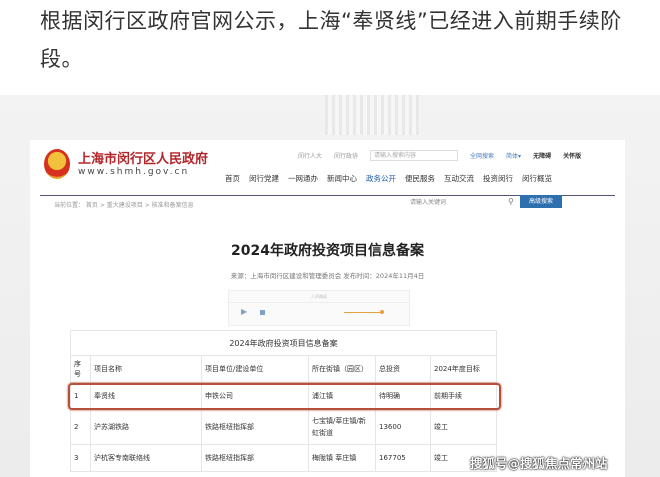  Describe the element at coordinates (513, 155) in the screenshot. I see `language-select: 简体▾` at that location.